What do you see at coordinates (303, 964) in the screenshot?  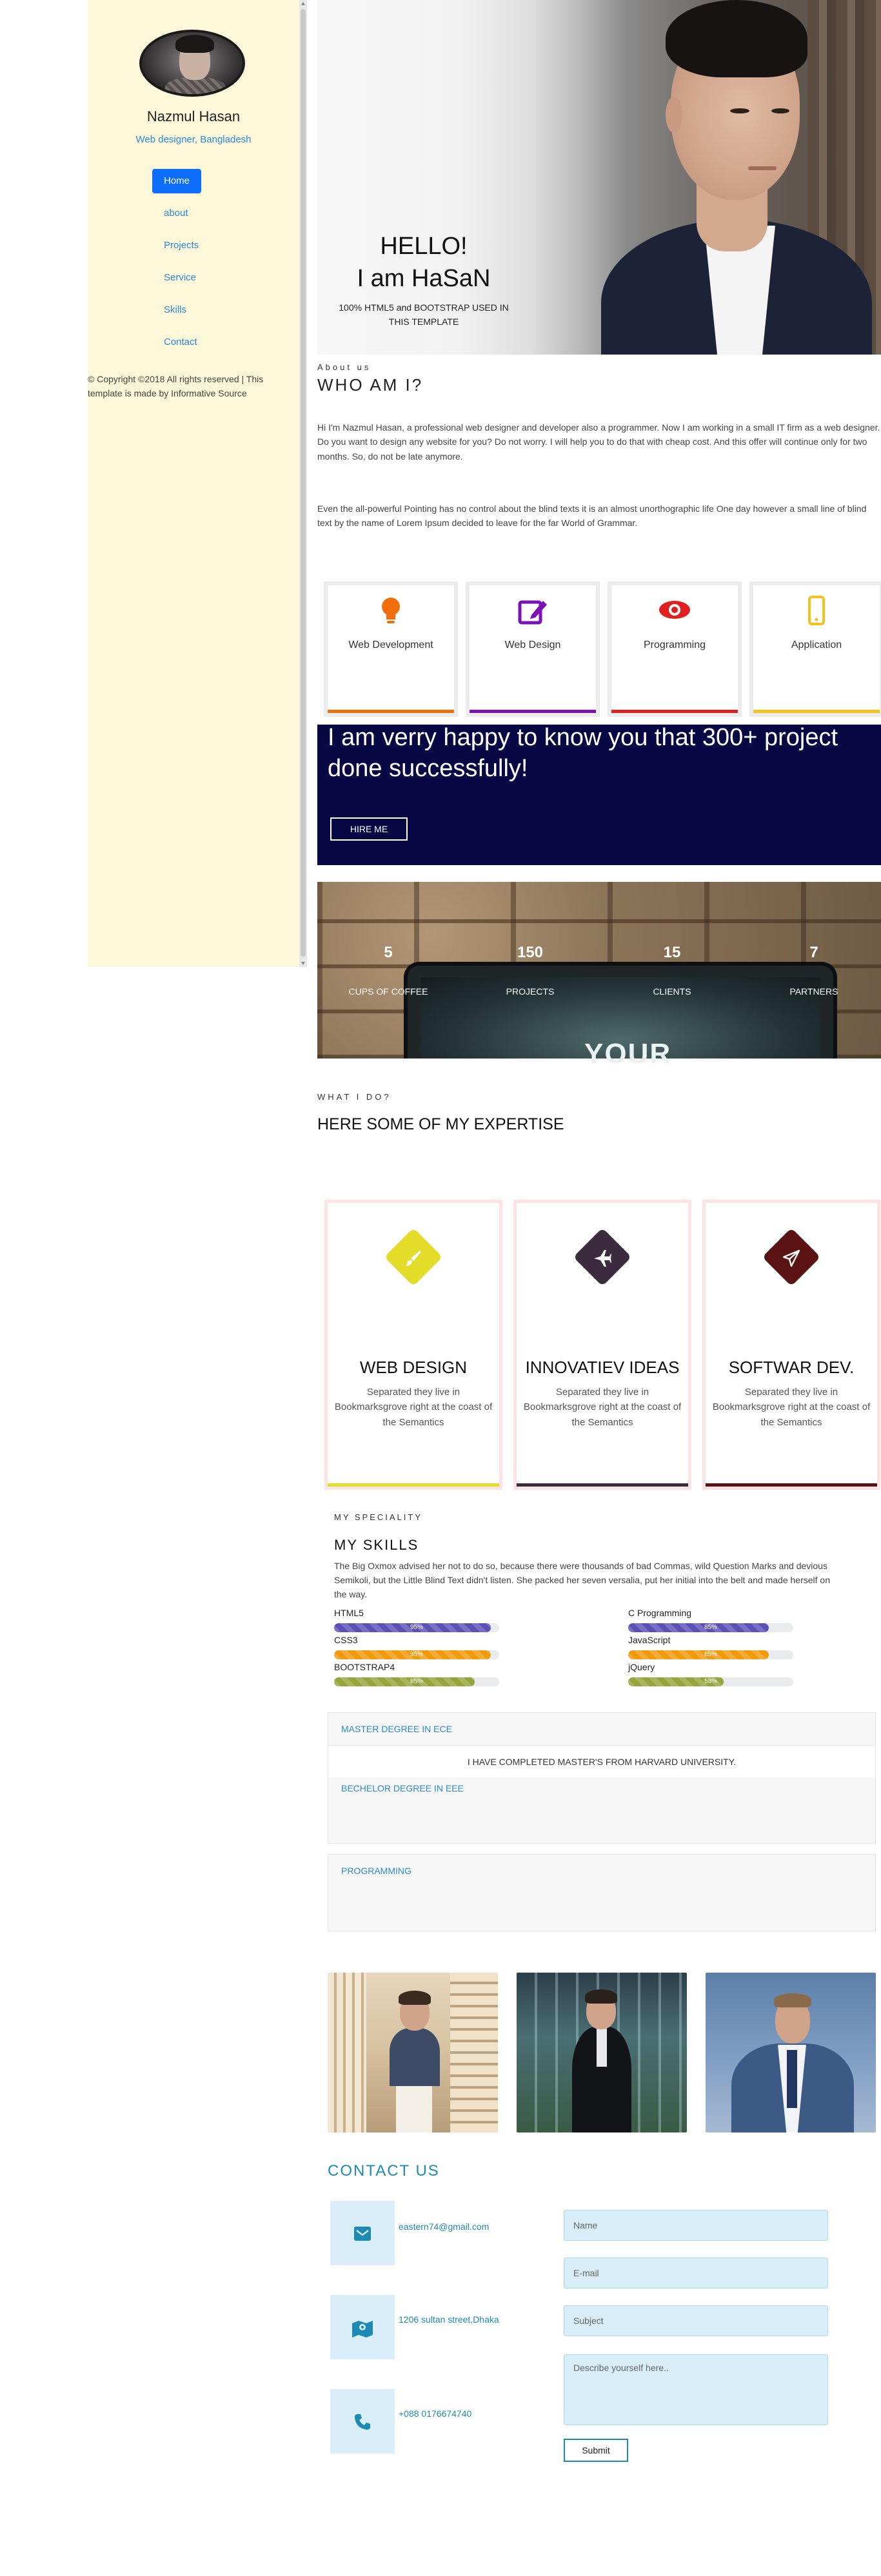 I see `scroll-down-icon` at bounding box center [303, 964].